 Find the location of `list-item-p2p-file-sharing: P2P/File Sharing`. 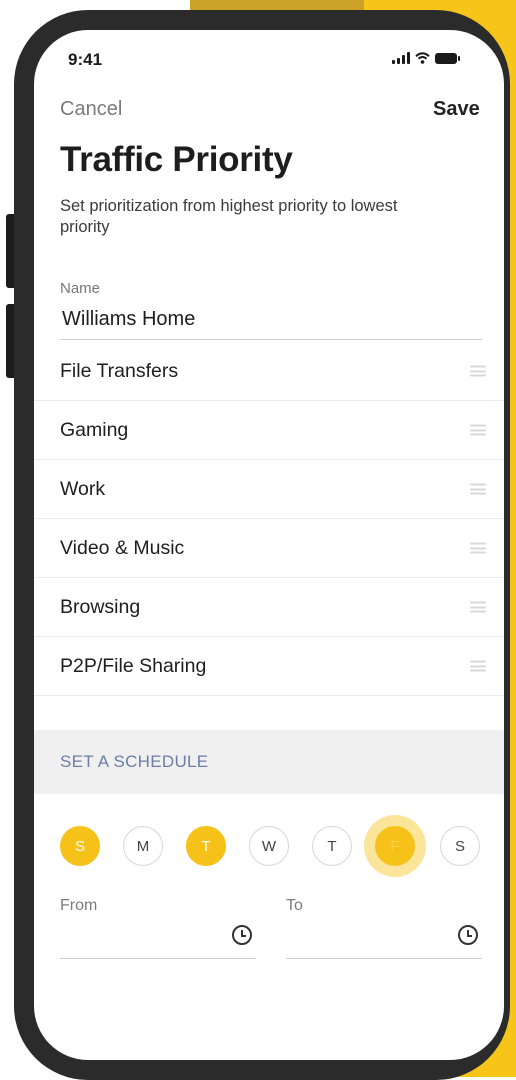

list-item-p2p-file-sharing: P2P/File Sharing is located at coordinates (269, 666).